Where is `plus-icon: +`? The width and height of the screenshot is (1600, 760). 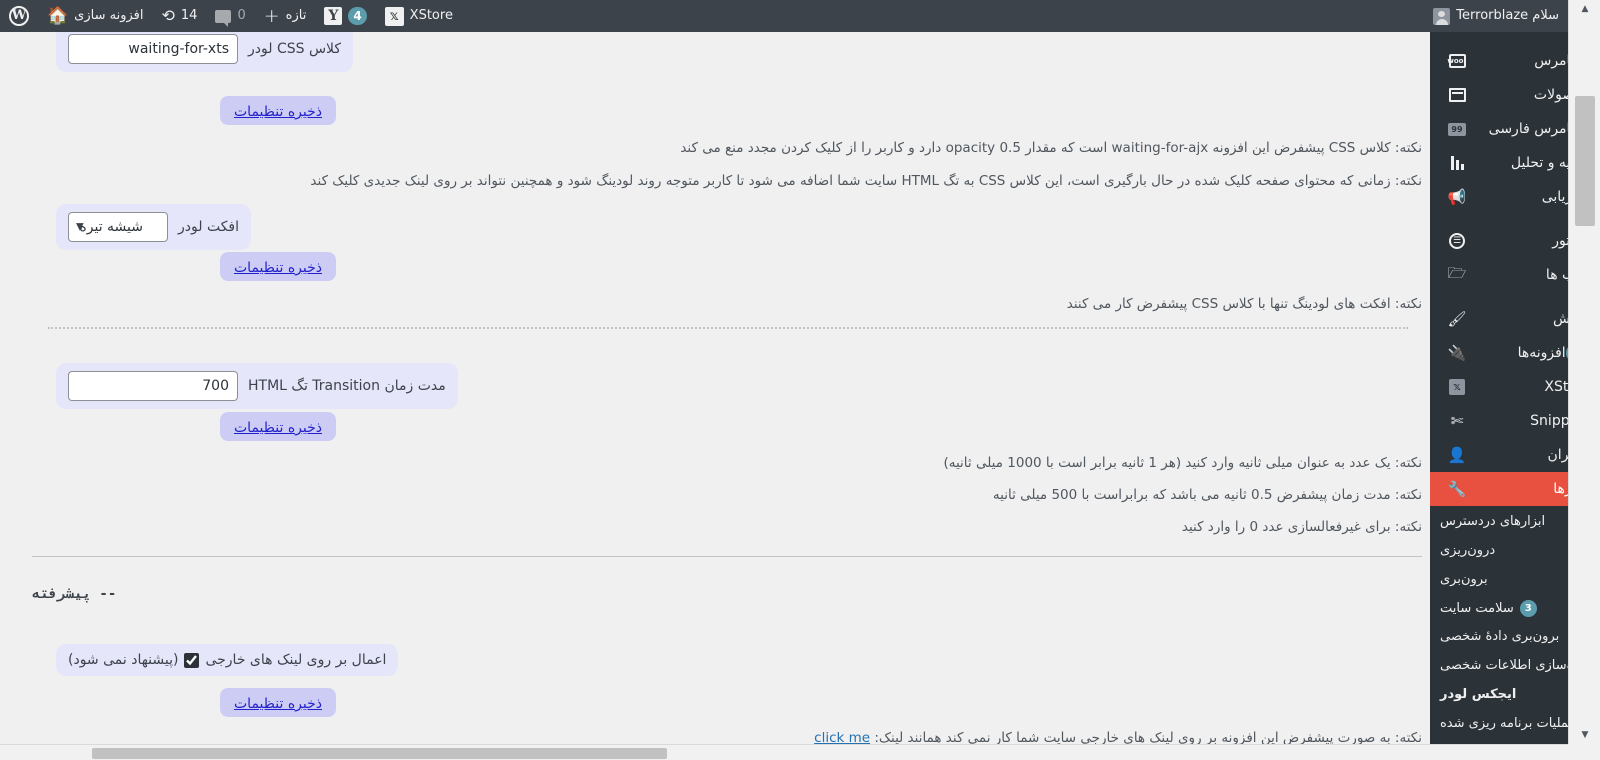 plus-icon: + is located at coordinates (271, 15).